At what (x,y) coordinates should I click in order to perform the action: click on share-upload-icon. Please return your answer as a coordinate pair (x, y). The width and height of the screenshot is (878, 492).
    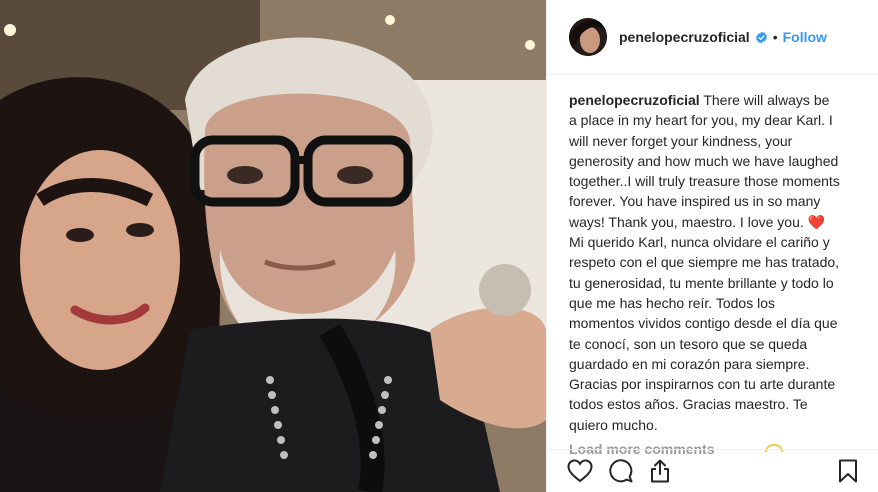
    Looking at the image, I should click on (660, 471).